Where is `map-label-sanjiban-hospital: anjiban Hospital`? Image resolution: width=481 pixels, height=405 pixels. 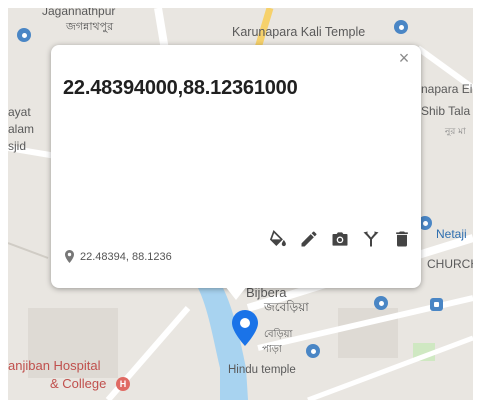 map-label-sanjiban-hospital: anjiban Hospital is located at coordinates (54, 365).